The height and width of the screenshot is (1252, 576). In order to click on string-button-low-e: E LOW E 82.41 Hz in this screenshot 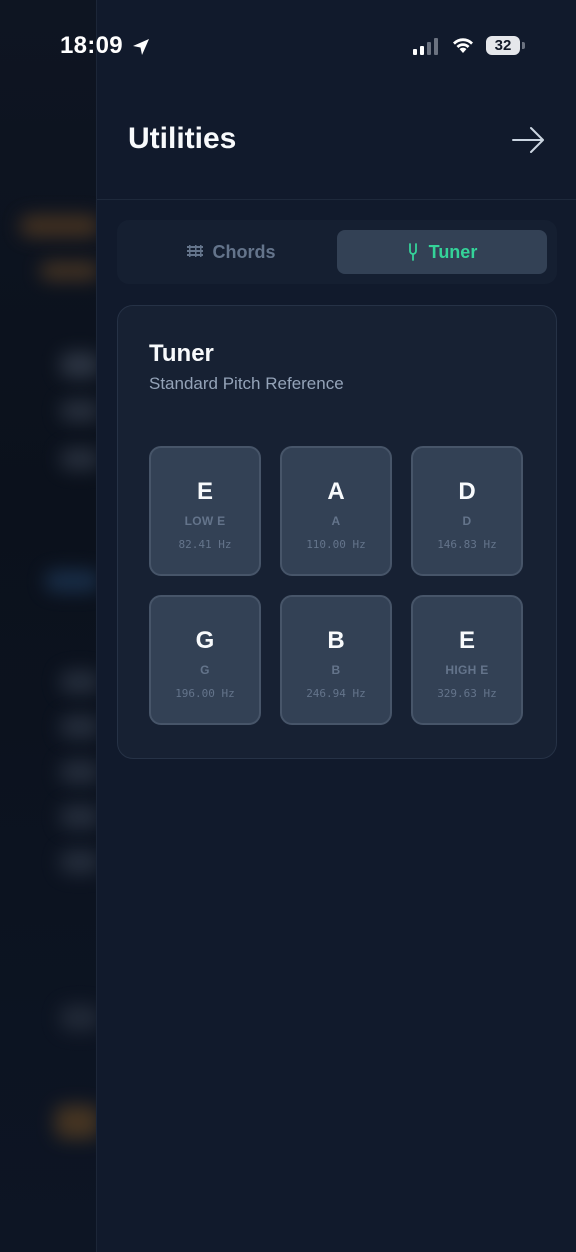, I will do `click(205, 511)`.